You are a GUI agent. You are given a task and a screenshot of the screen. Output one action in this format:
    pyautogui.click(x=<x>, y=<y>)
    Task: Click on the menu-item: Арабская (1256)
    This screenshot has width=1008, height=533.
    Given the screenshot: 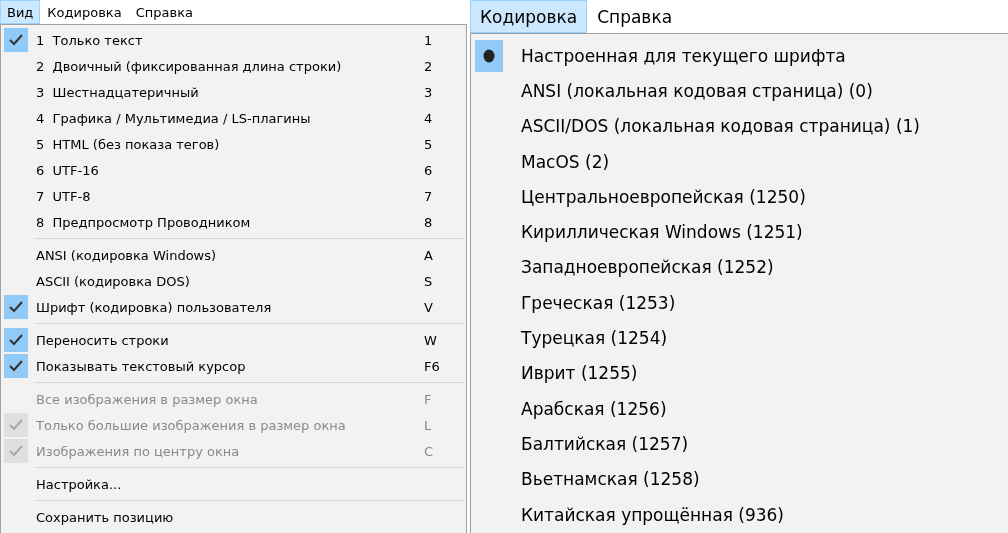 What is the action you would take?
    pyautogui.click(x=764, y=408)
    